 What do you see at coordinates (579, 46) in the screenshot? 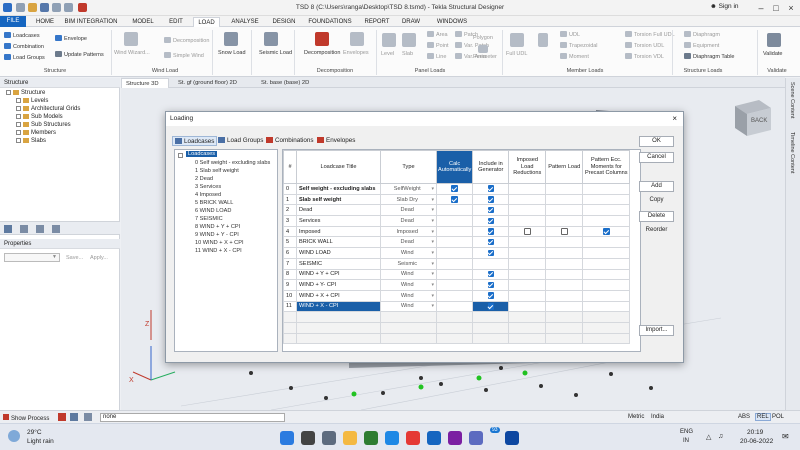
I see `trapezoidal-button: Trapezoidal` at bounding box center [579, 46].